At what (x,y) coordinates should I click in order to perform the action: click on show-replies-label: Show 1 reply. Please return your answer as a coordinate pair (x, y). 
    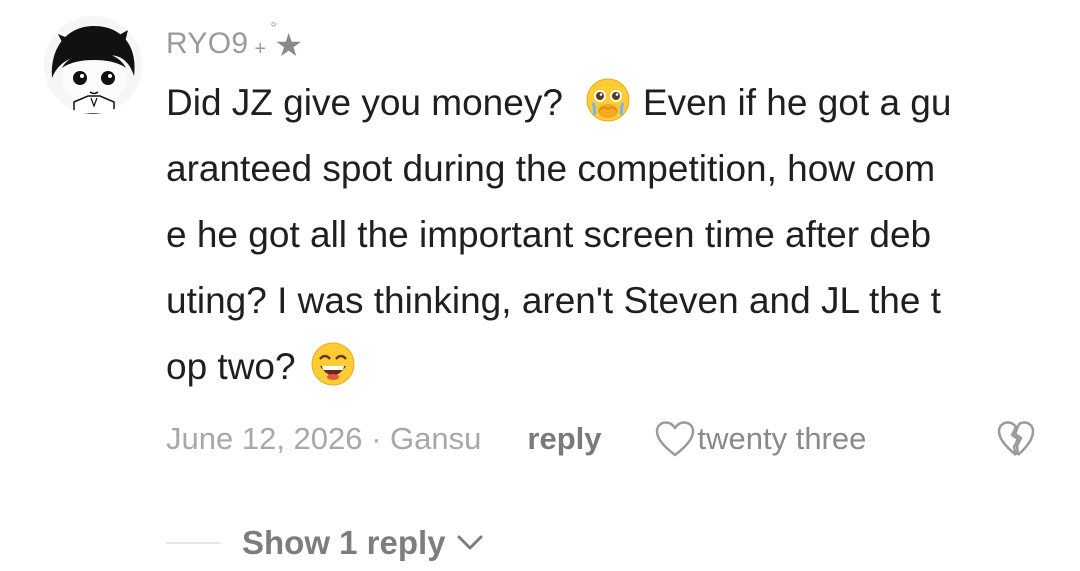
    Looking at the image, I should click on (344, 542).